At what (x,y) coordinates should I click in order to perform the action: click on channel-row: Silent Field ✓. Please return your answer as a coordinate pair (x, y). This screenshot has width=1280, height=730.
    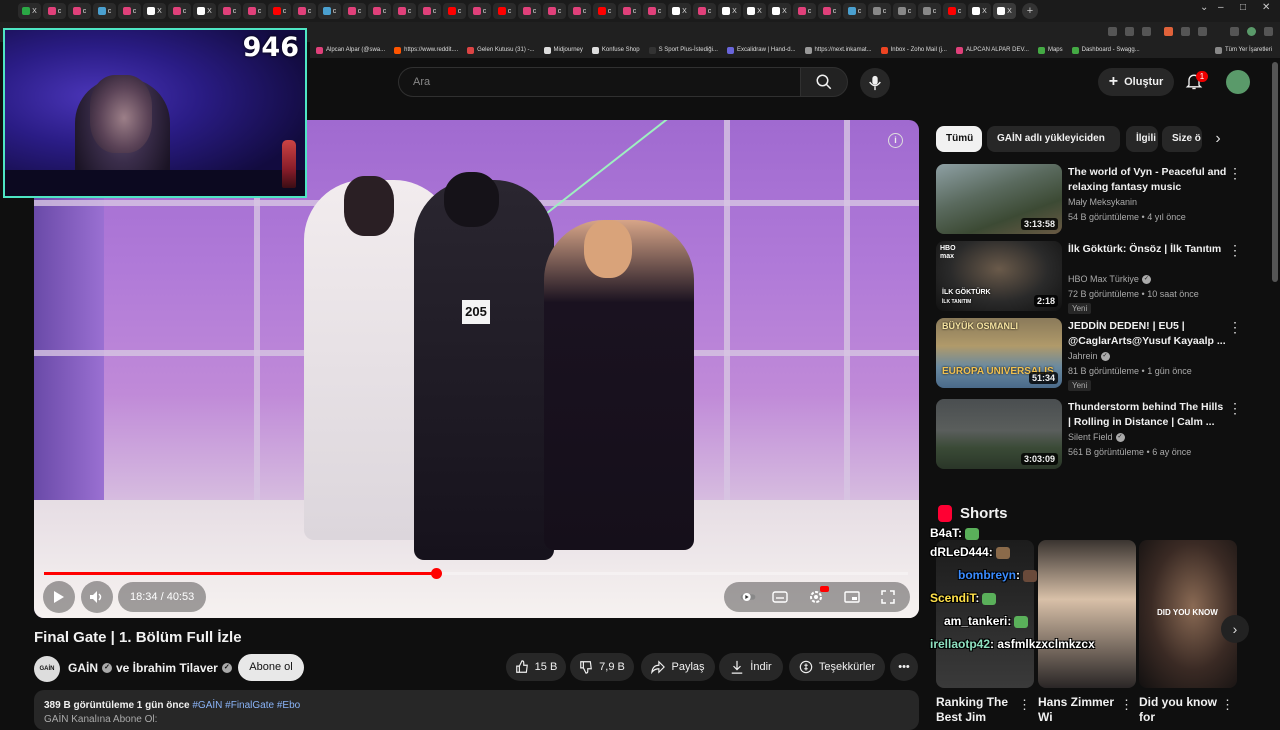
    Looking at the image, I should click on (1096, 437).